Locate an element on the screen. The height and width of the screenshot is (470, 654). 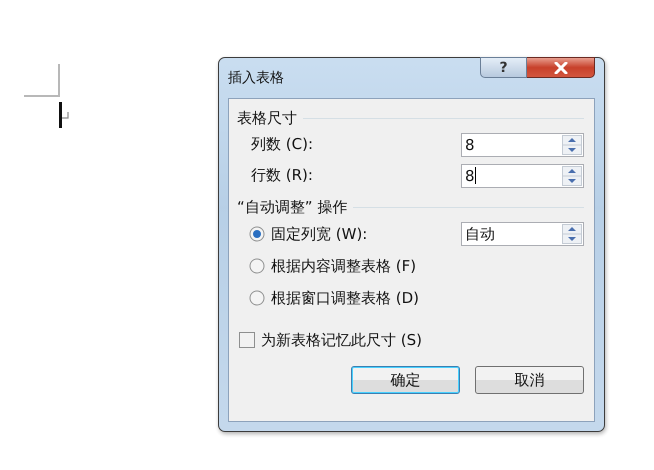
field-label: 列数 (C): is located at coordinates (282, 144).